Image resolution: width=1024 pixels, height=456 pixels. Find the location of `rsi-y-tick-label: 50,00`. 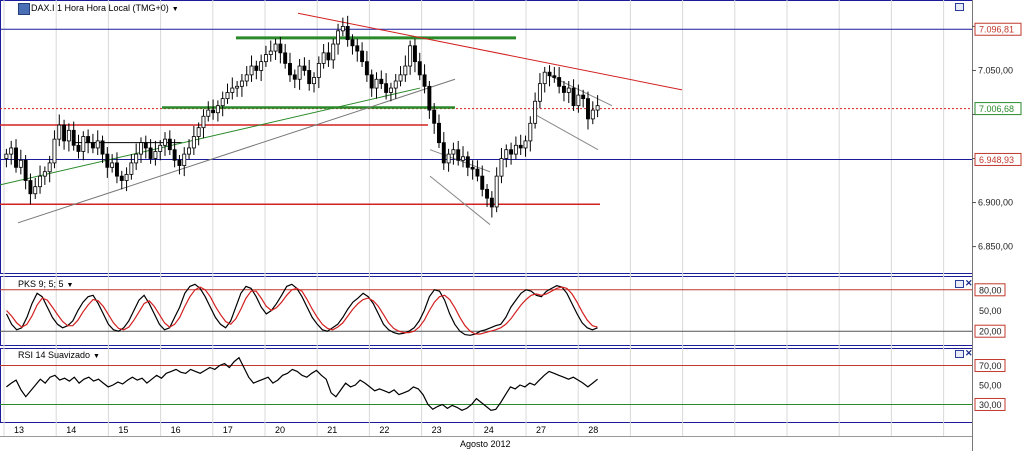

rsi-y-tick-label: 50,00 is located at coordinates (990, 386).